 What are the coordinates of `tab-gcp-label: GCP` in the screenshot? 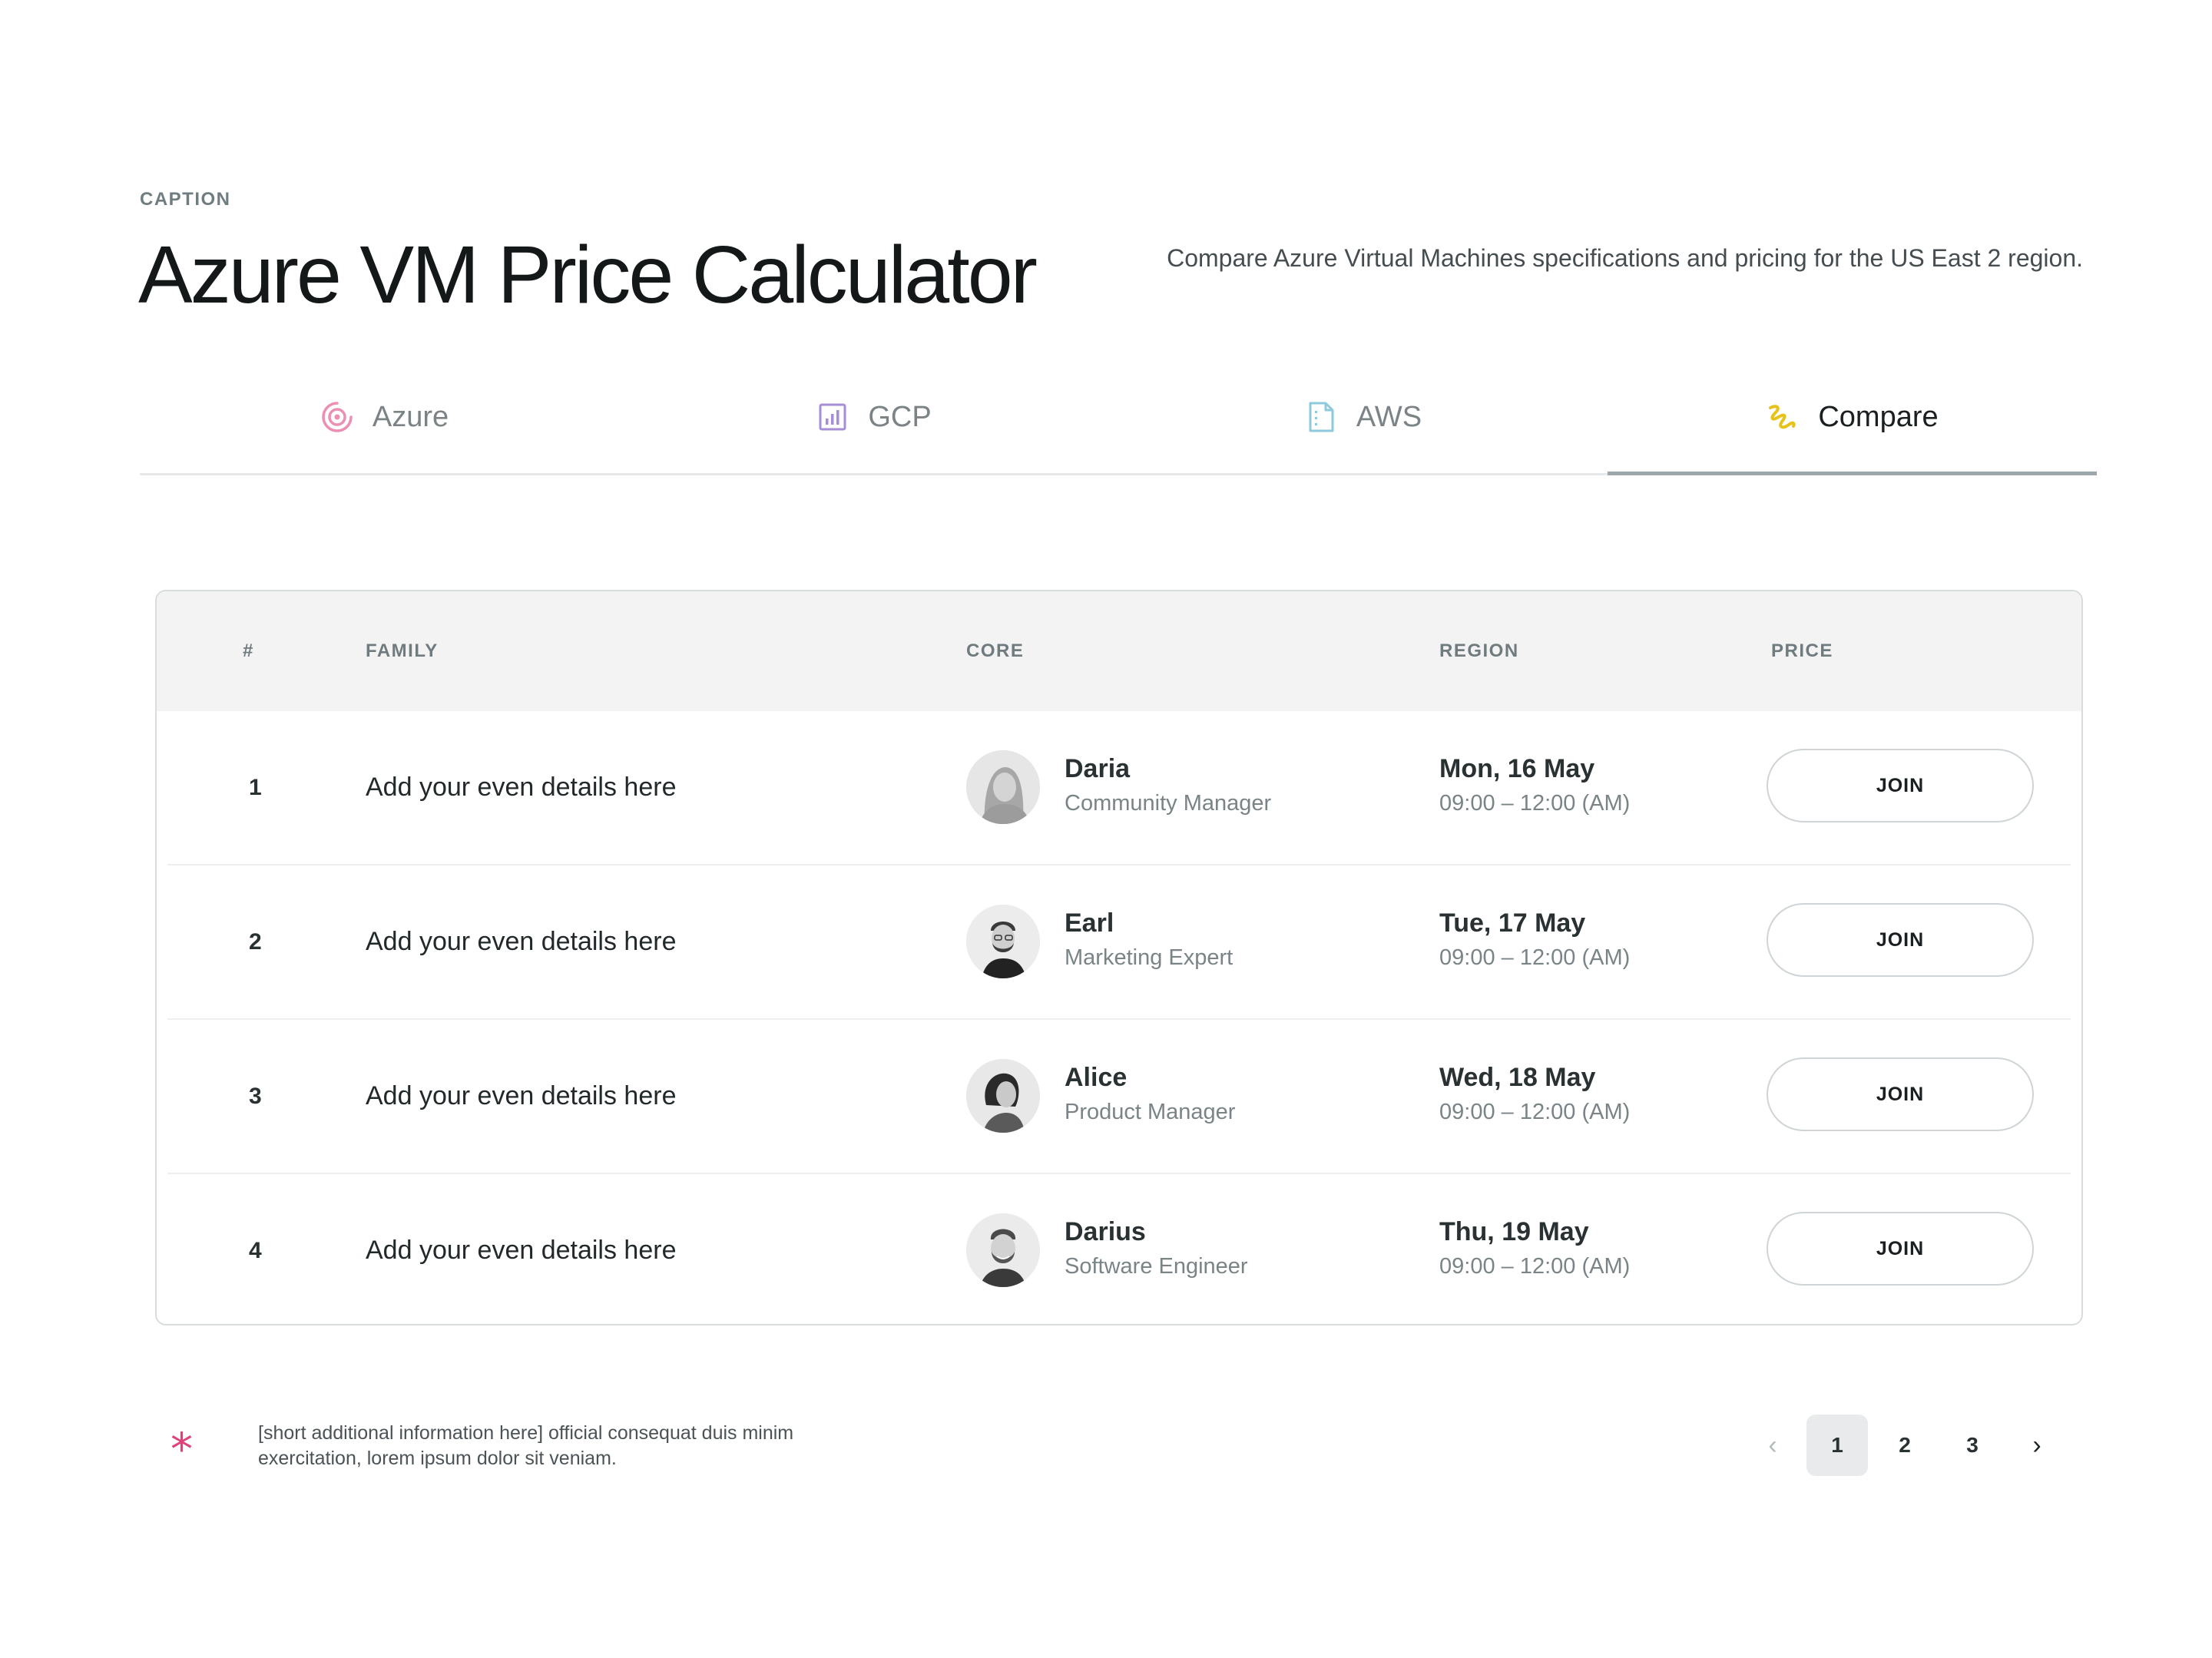 It's located at (900, 416).